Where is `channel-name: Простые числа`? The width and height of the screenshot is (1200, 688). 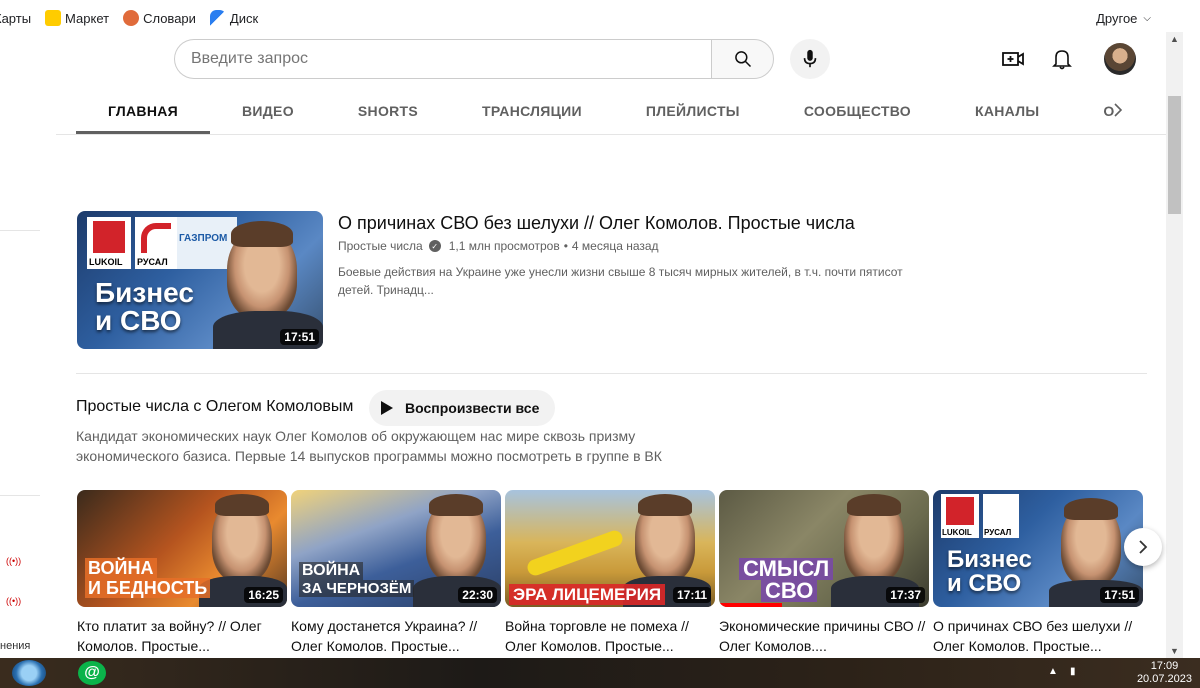 channel-name: Простые числа is located at coordinates (380, 246).